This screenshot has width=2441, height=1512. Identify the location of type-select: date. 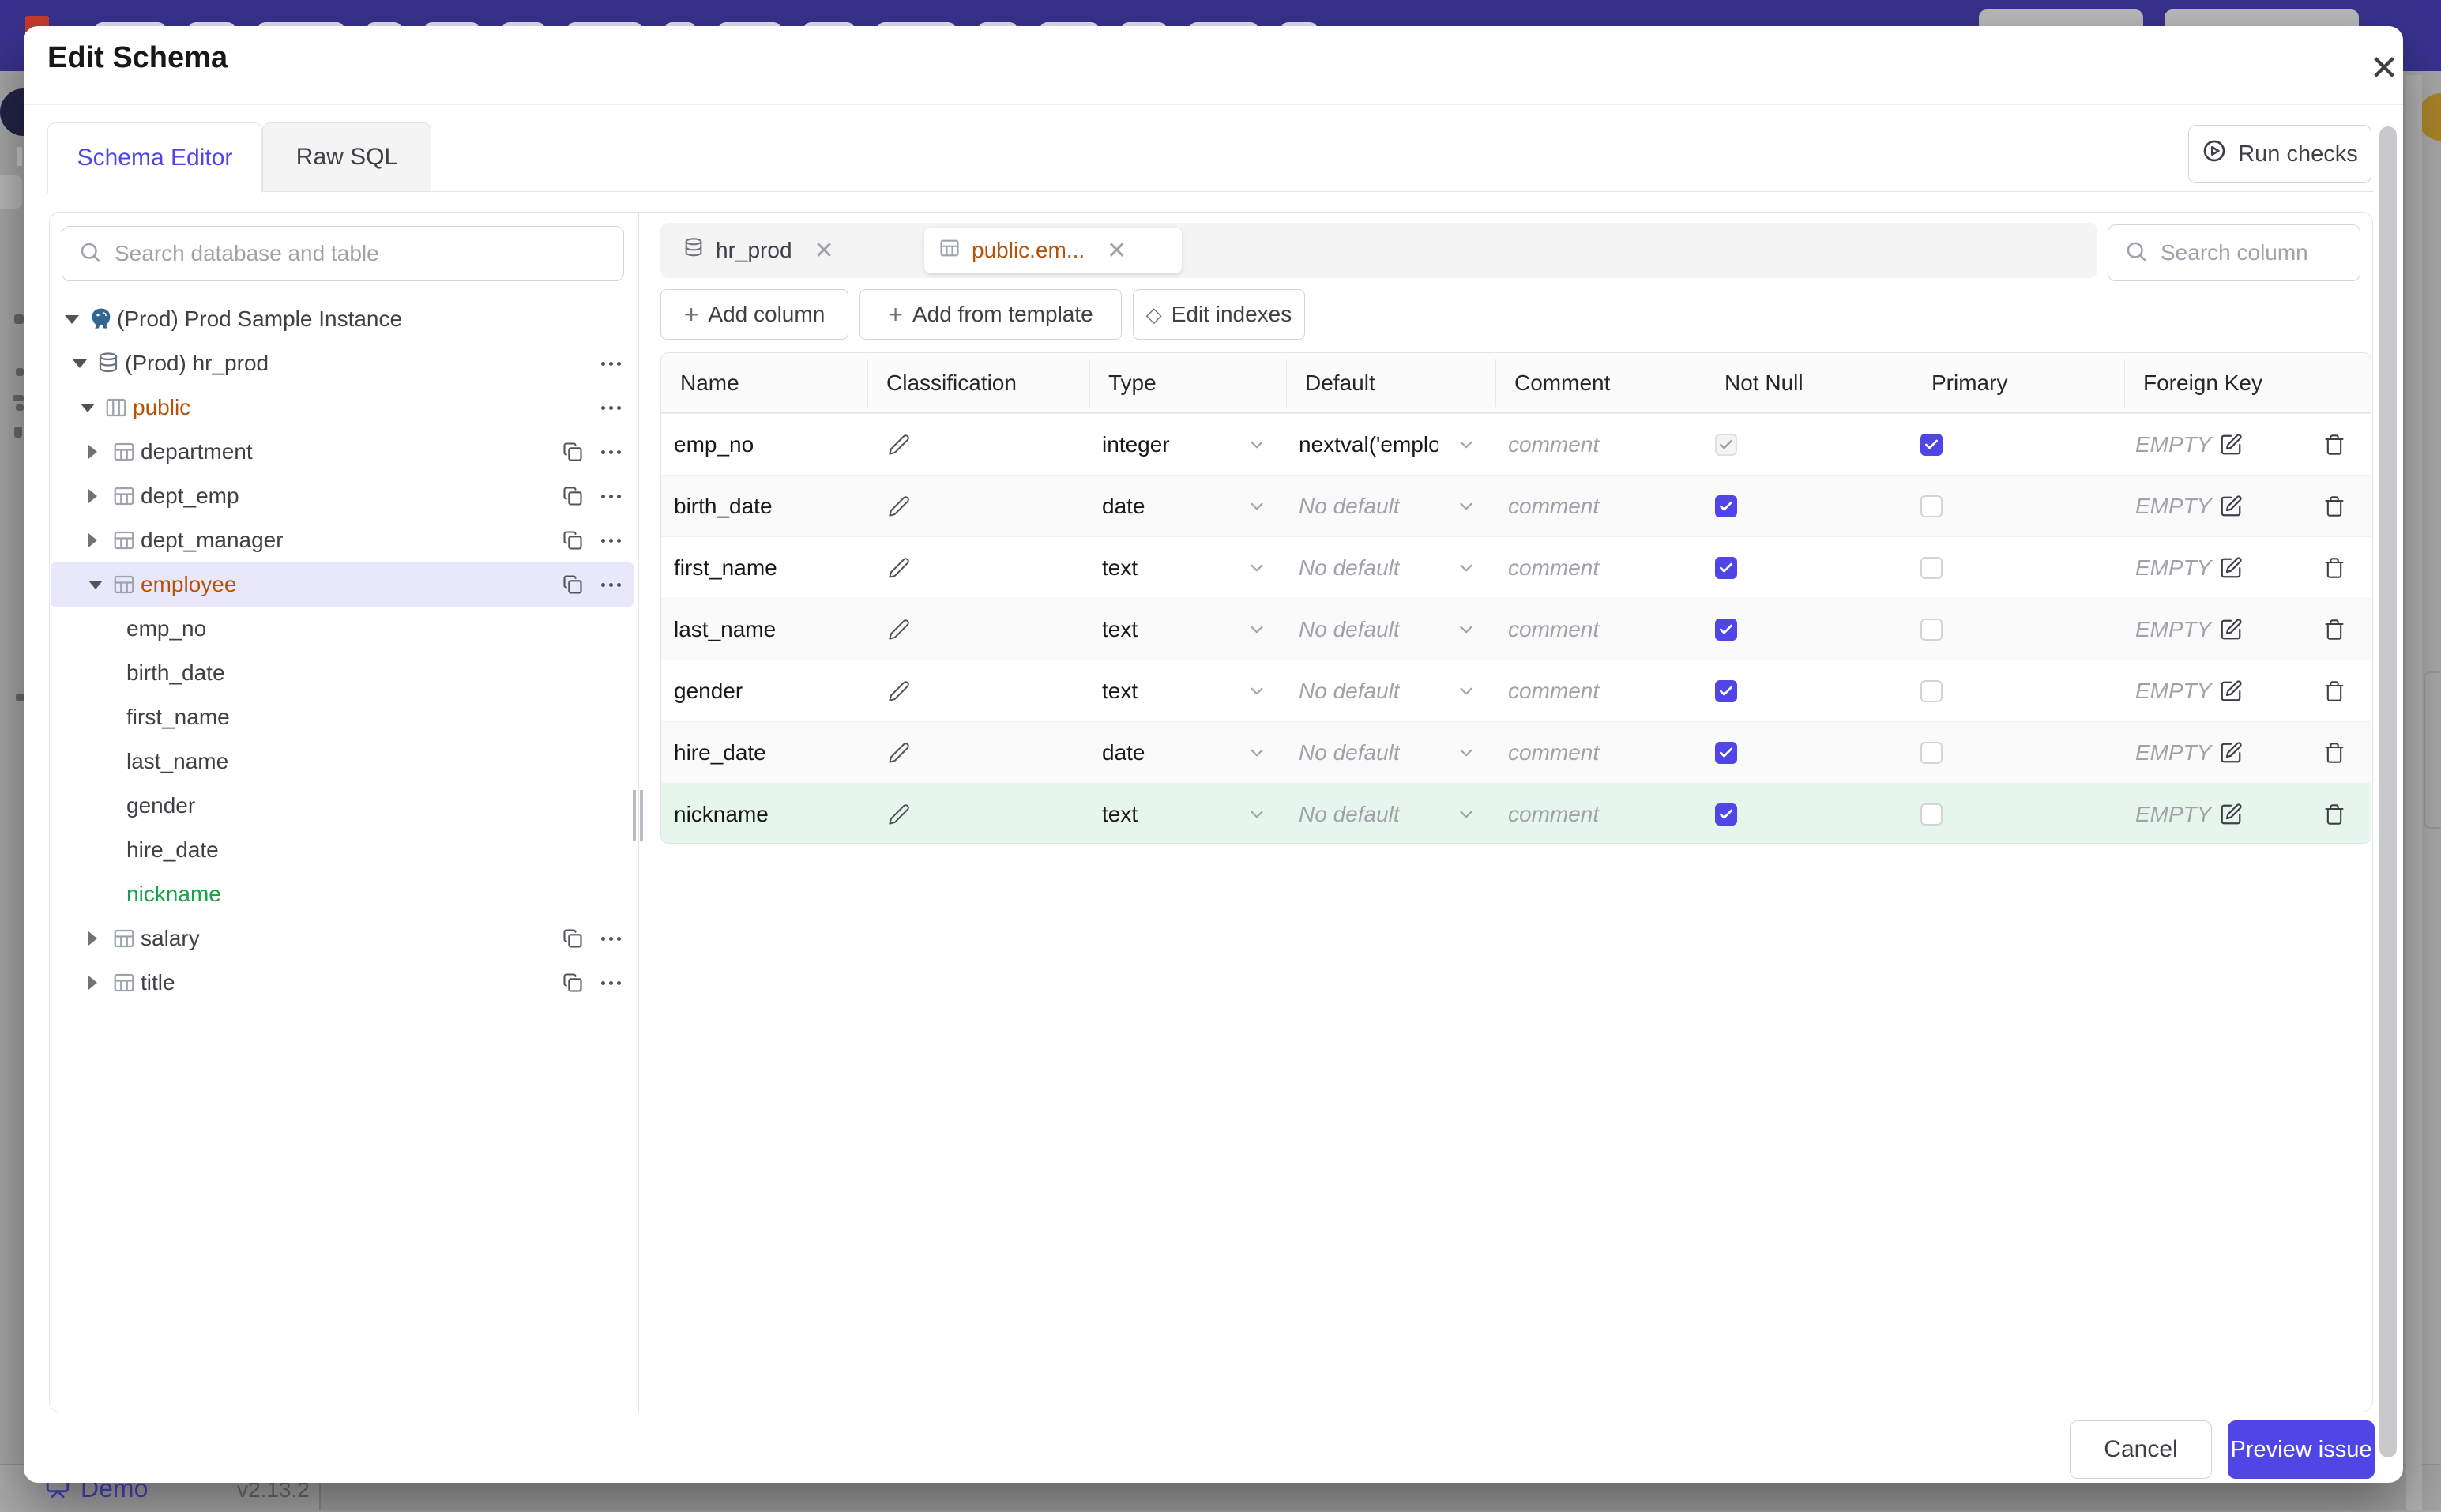
(1187, 506).